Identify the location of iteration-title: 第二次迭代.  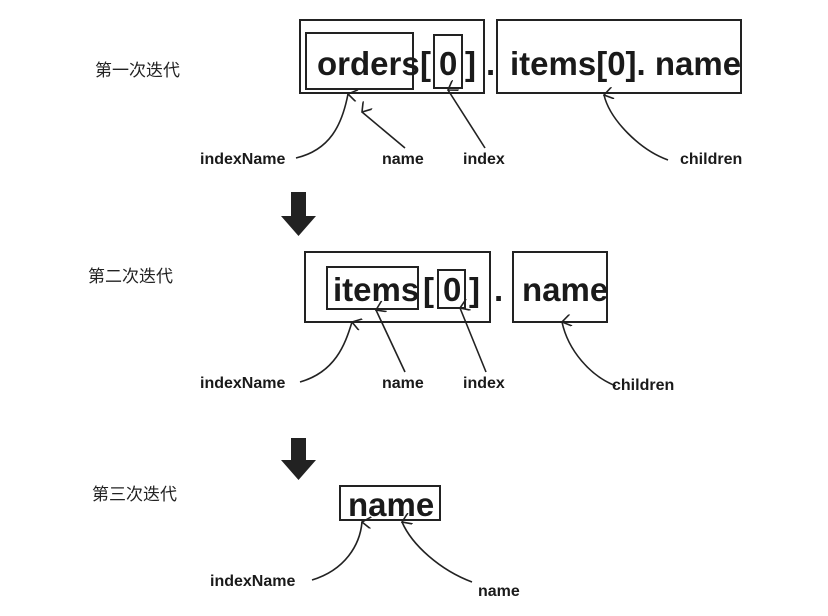
(130, 277).